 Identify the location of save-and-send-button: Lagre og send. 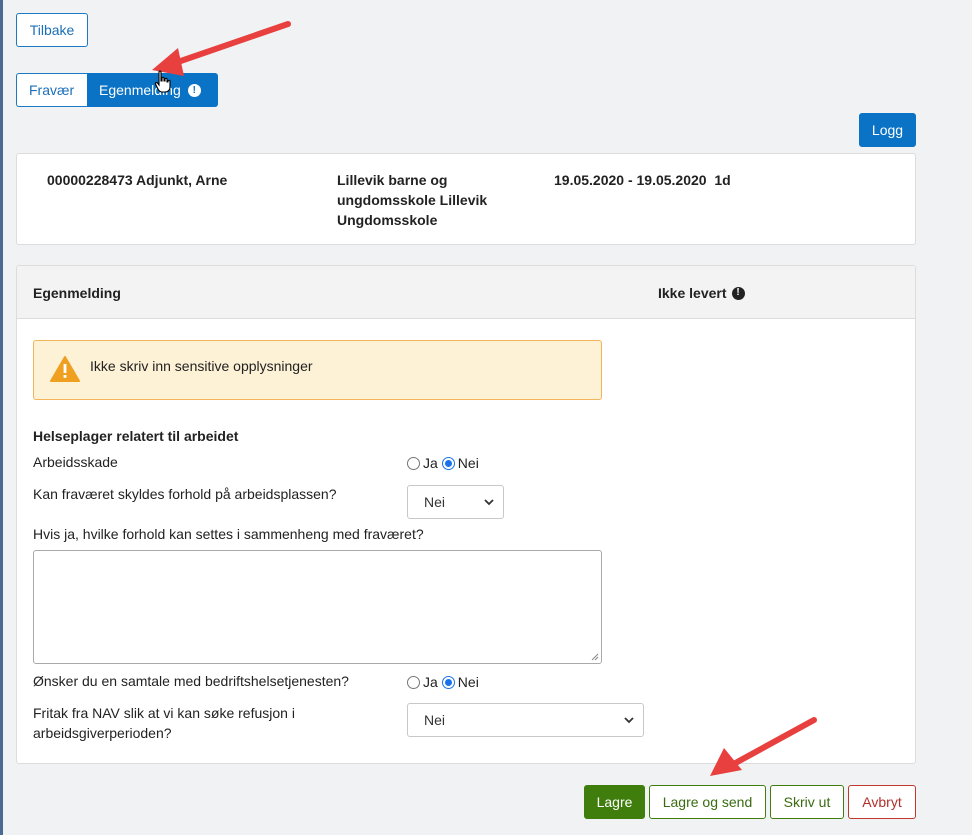
(707, 802).